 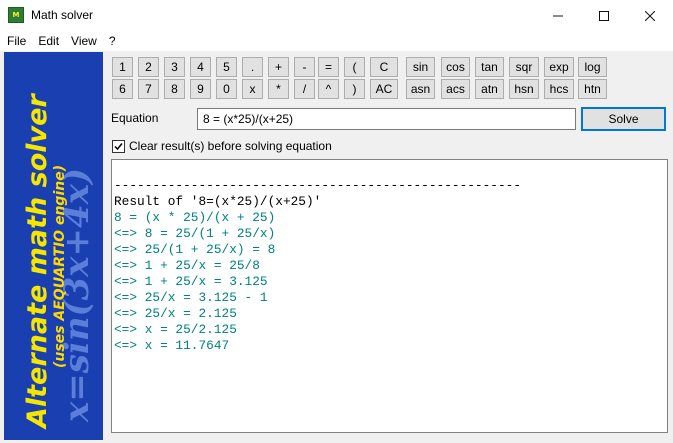 What do you see at coordinates (175, 329) in the screenshot?
I see `result-line: <=> x = 25/2.125` at bounding box center [175, 329].